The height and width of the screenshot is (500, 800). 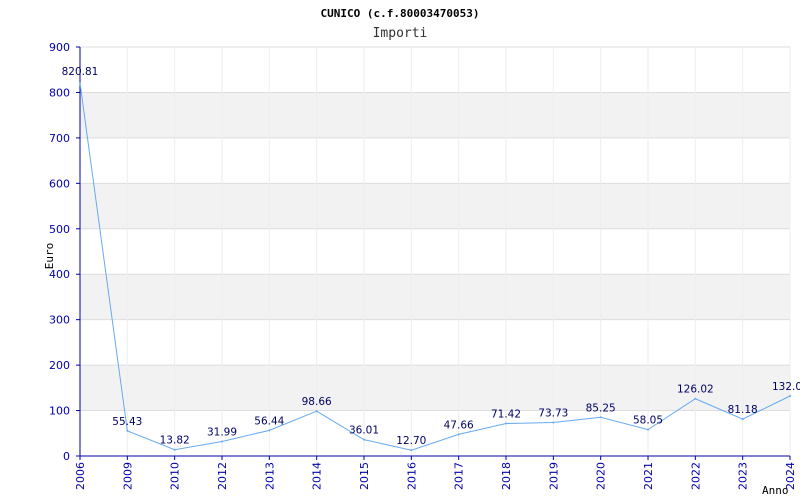 I want to click on data-label: 47.66, so click(x=459, y=425).